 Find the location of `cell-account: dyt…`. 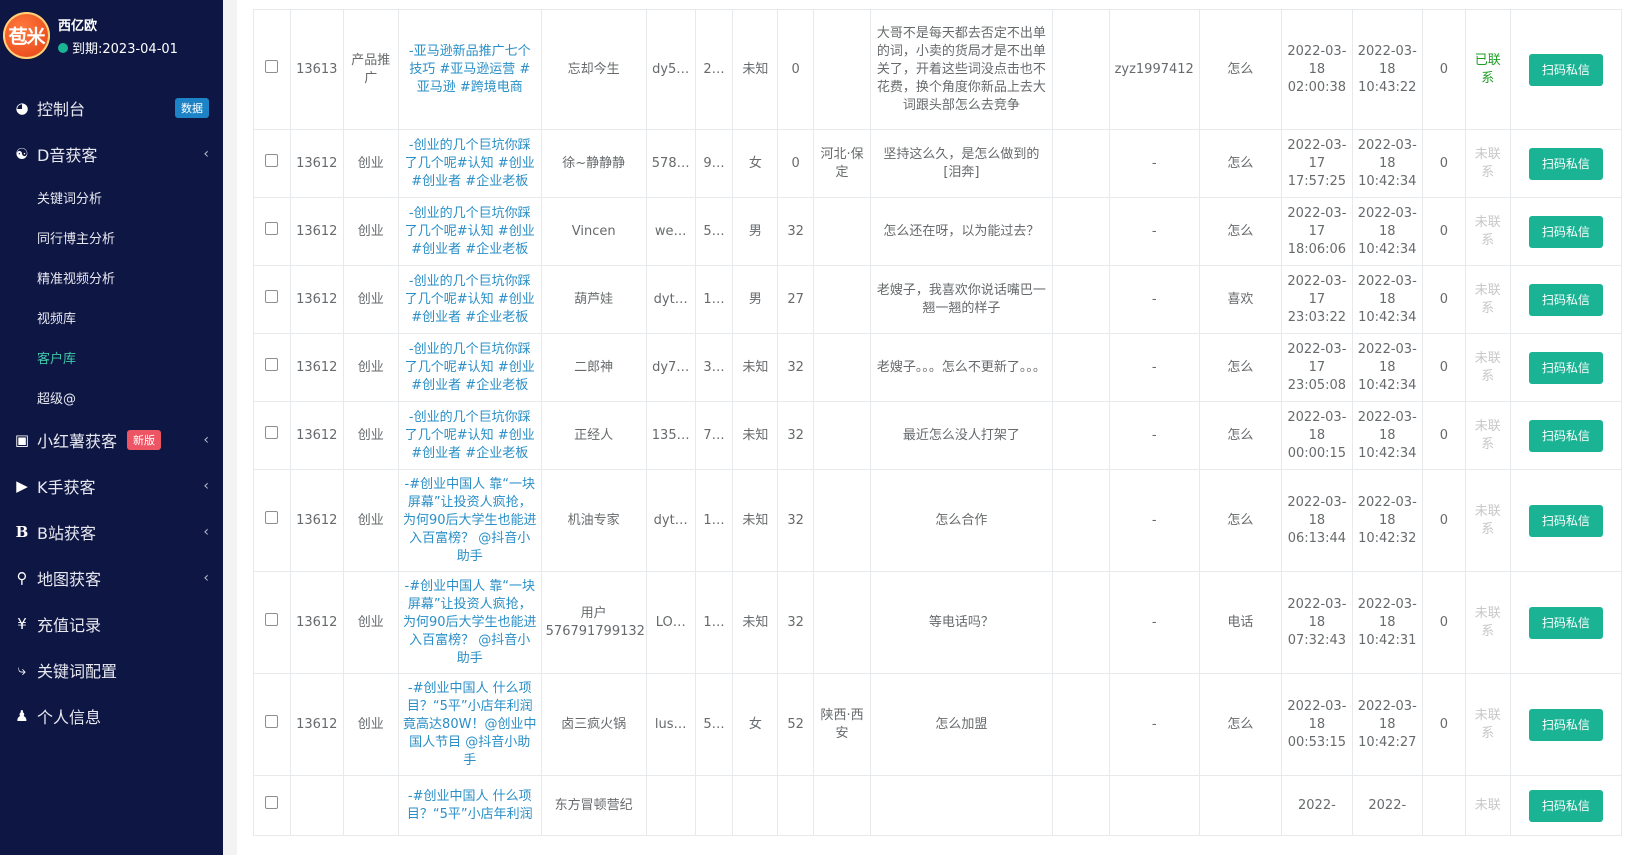

cell-account: dyt… is located at coordinates (670, 299).